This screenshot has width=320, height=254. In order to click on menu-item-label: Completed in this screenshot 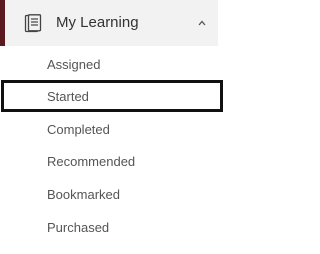, I will do `click(78, 129)`.